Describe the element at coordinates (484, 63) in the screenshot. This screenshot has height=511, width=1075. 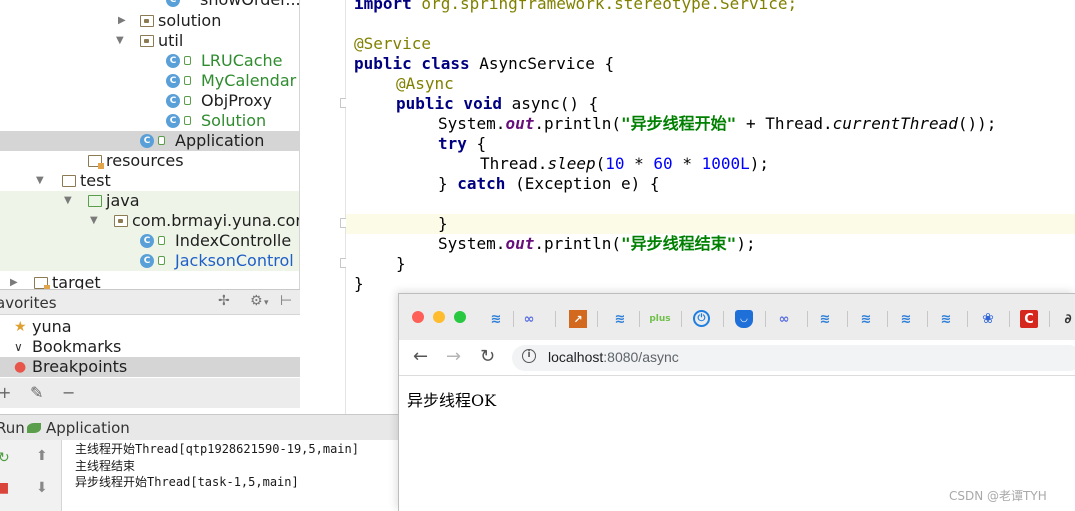
I see `code-line: public class AsyncService {` at that location.